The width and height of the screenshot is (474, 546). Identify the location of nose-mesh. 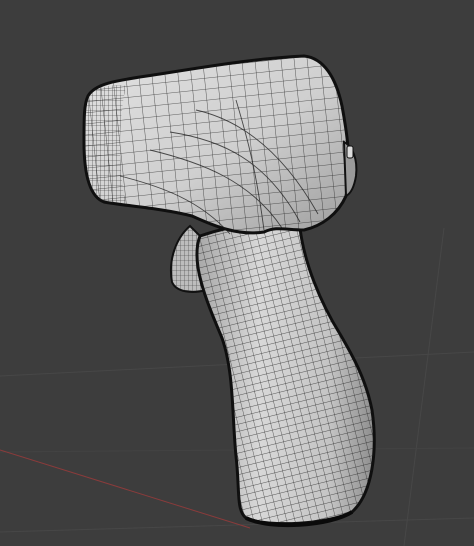
(105, 144).